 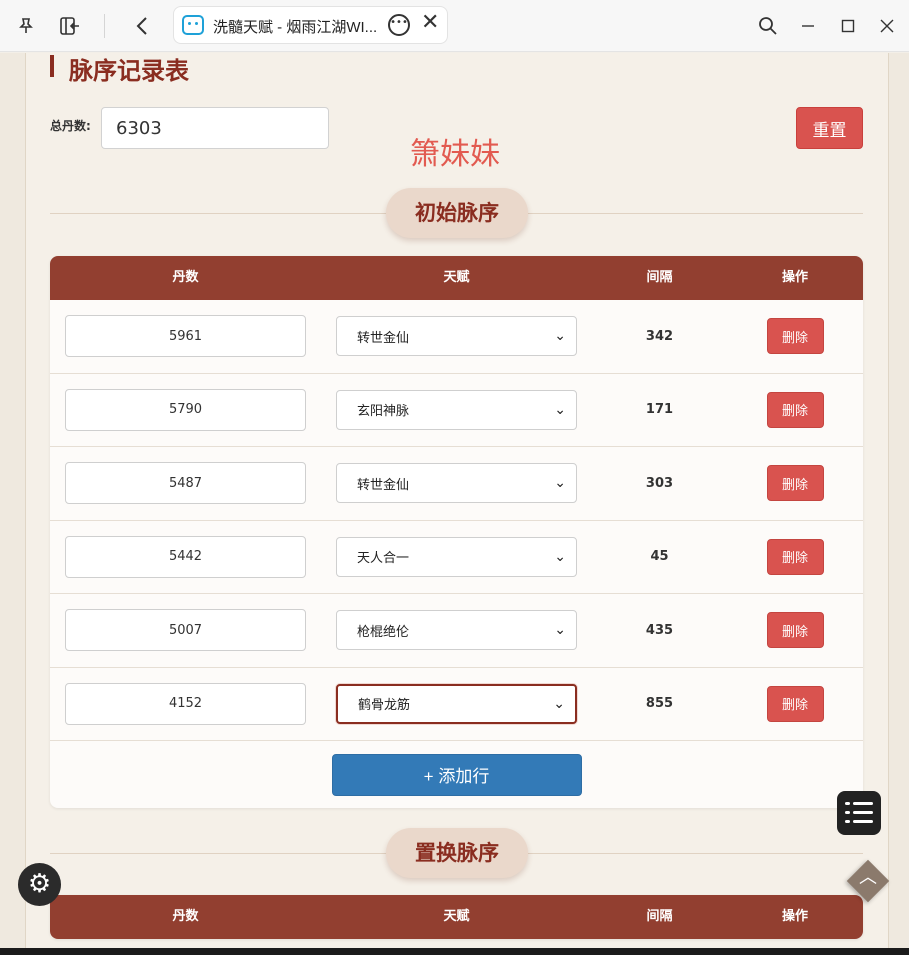 What do you see at coordinates (848, 26) in the screenshot?
I see `maximize-icon` at bounding box center [848, 26].